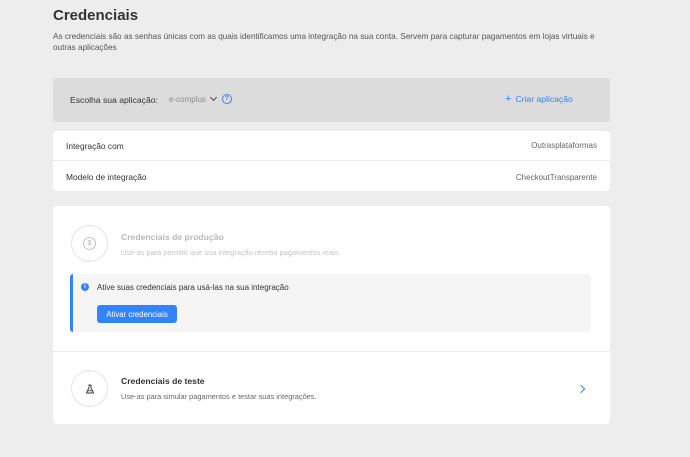  What do you see at coordinates (96, 15) in the screenshot?
I see `page-title: Credenciais` at bounding box center [96, 15].